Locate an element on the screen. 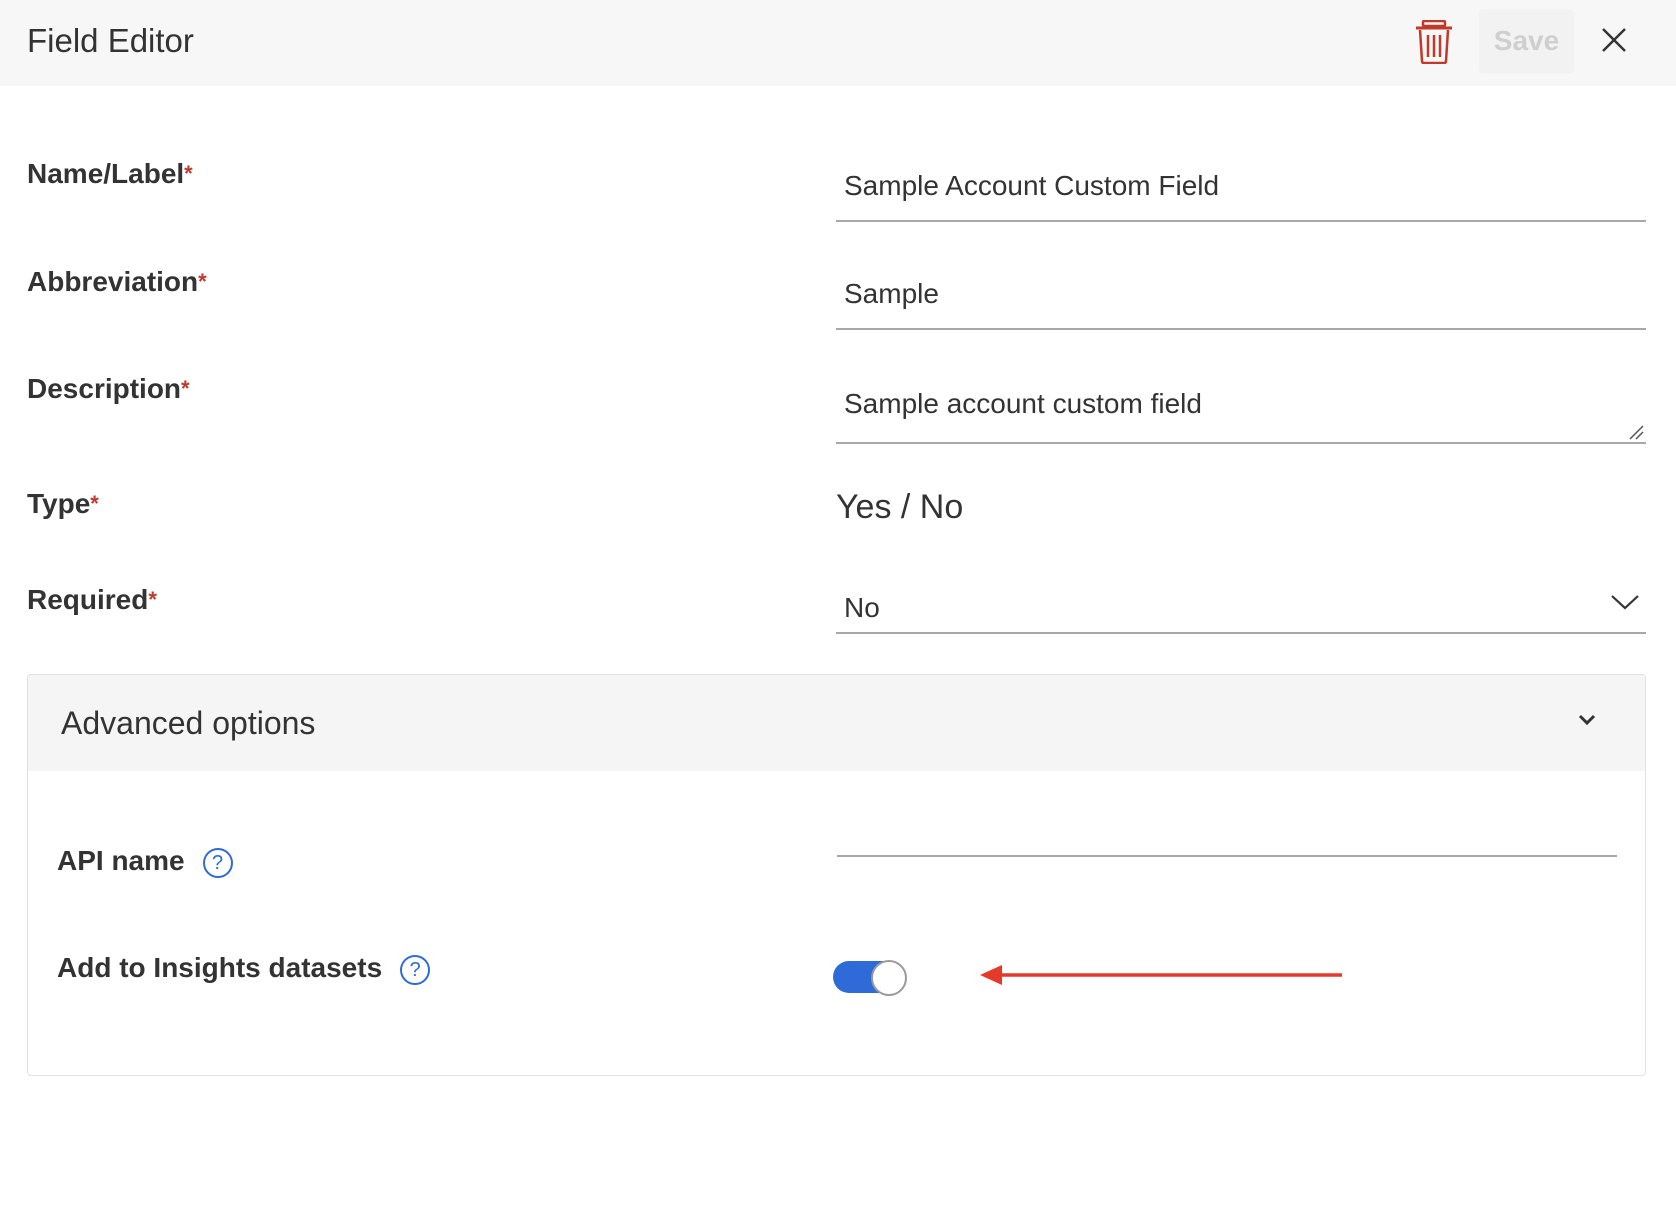 The image size is (1676, 1232). api-name-label: API name? is located at coordinates (145, 861).